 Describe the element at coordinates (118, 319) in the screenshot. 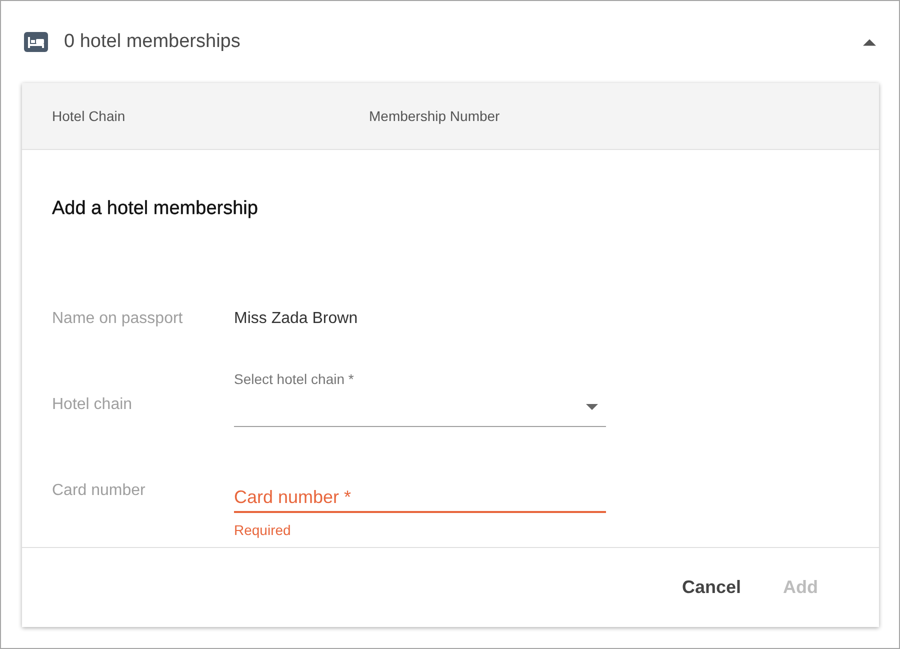

I see `field-label: Name on passport` at that location.